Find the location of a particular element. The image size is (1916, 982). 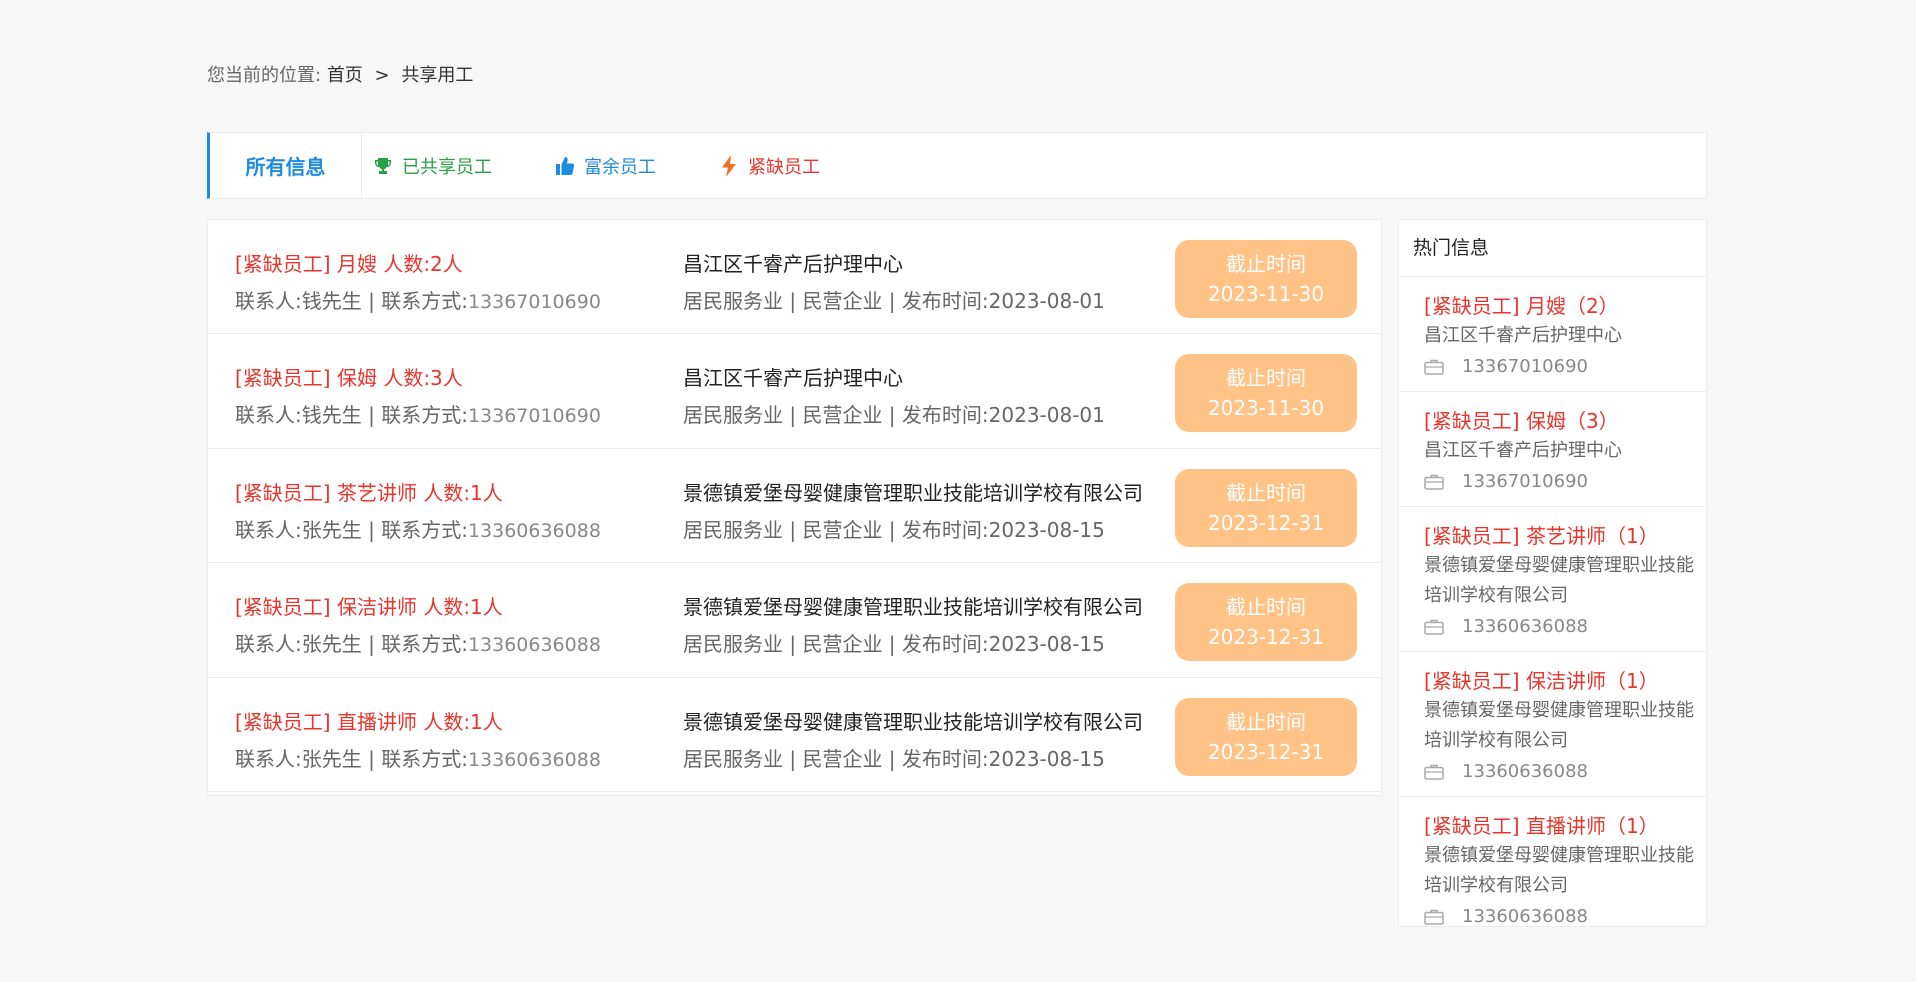

job-title: [紧缺员工] 月嫂 人数:2人 is located at coordinates (349, 262).